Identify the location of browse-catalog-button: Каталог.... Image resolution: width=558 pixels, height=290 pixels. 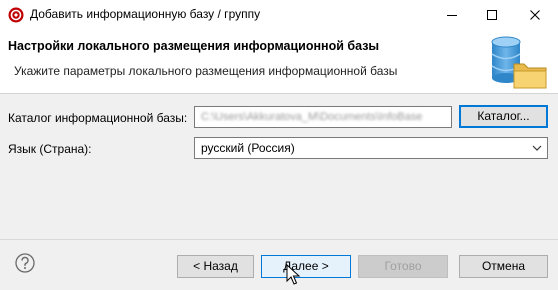
(503, 116).